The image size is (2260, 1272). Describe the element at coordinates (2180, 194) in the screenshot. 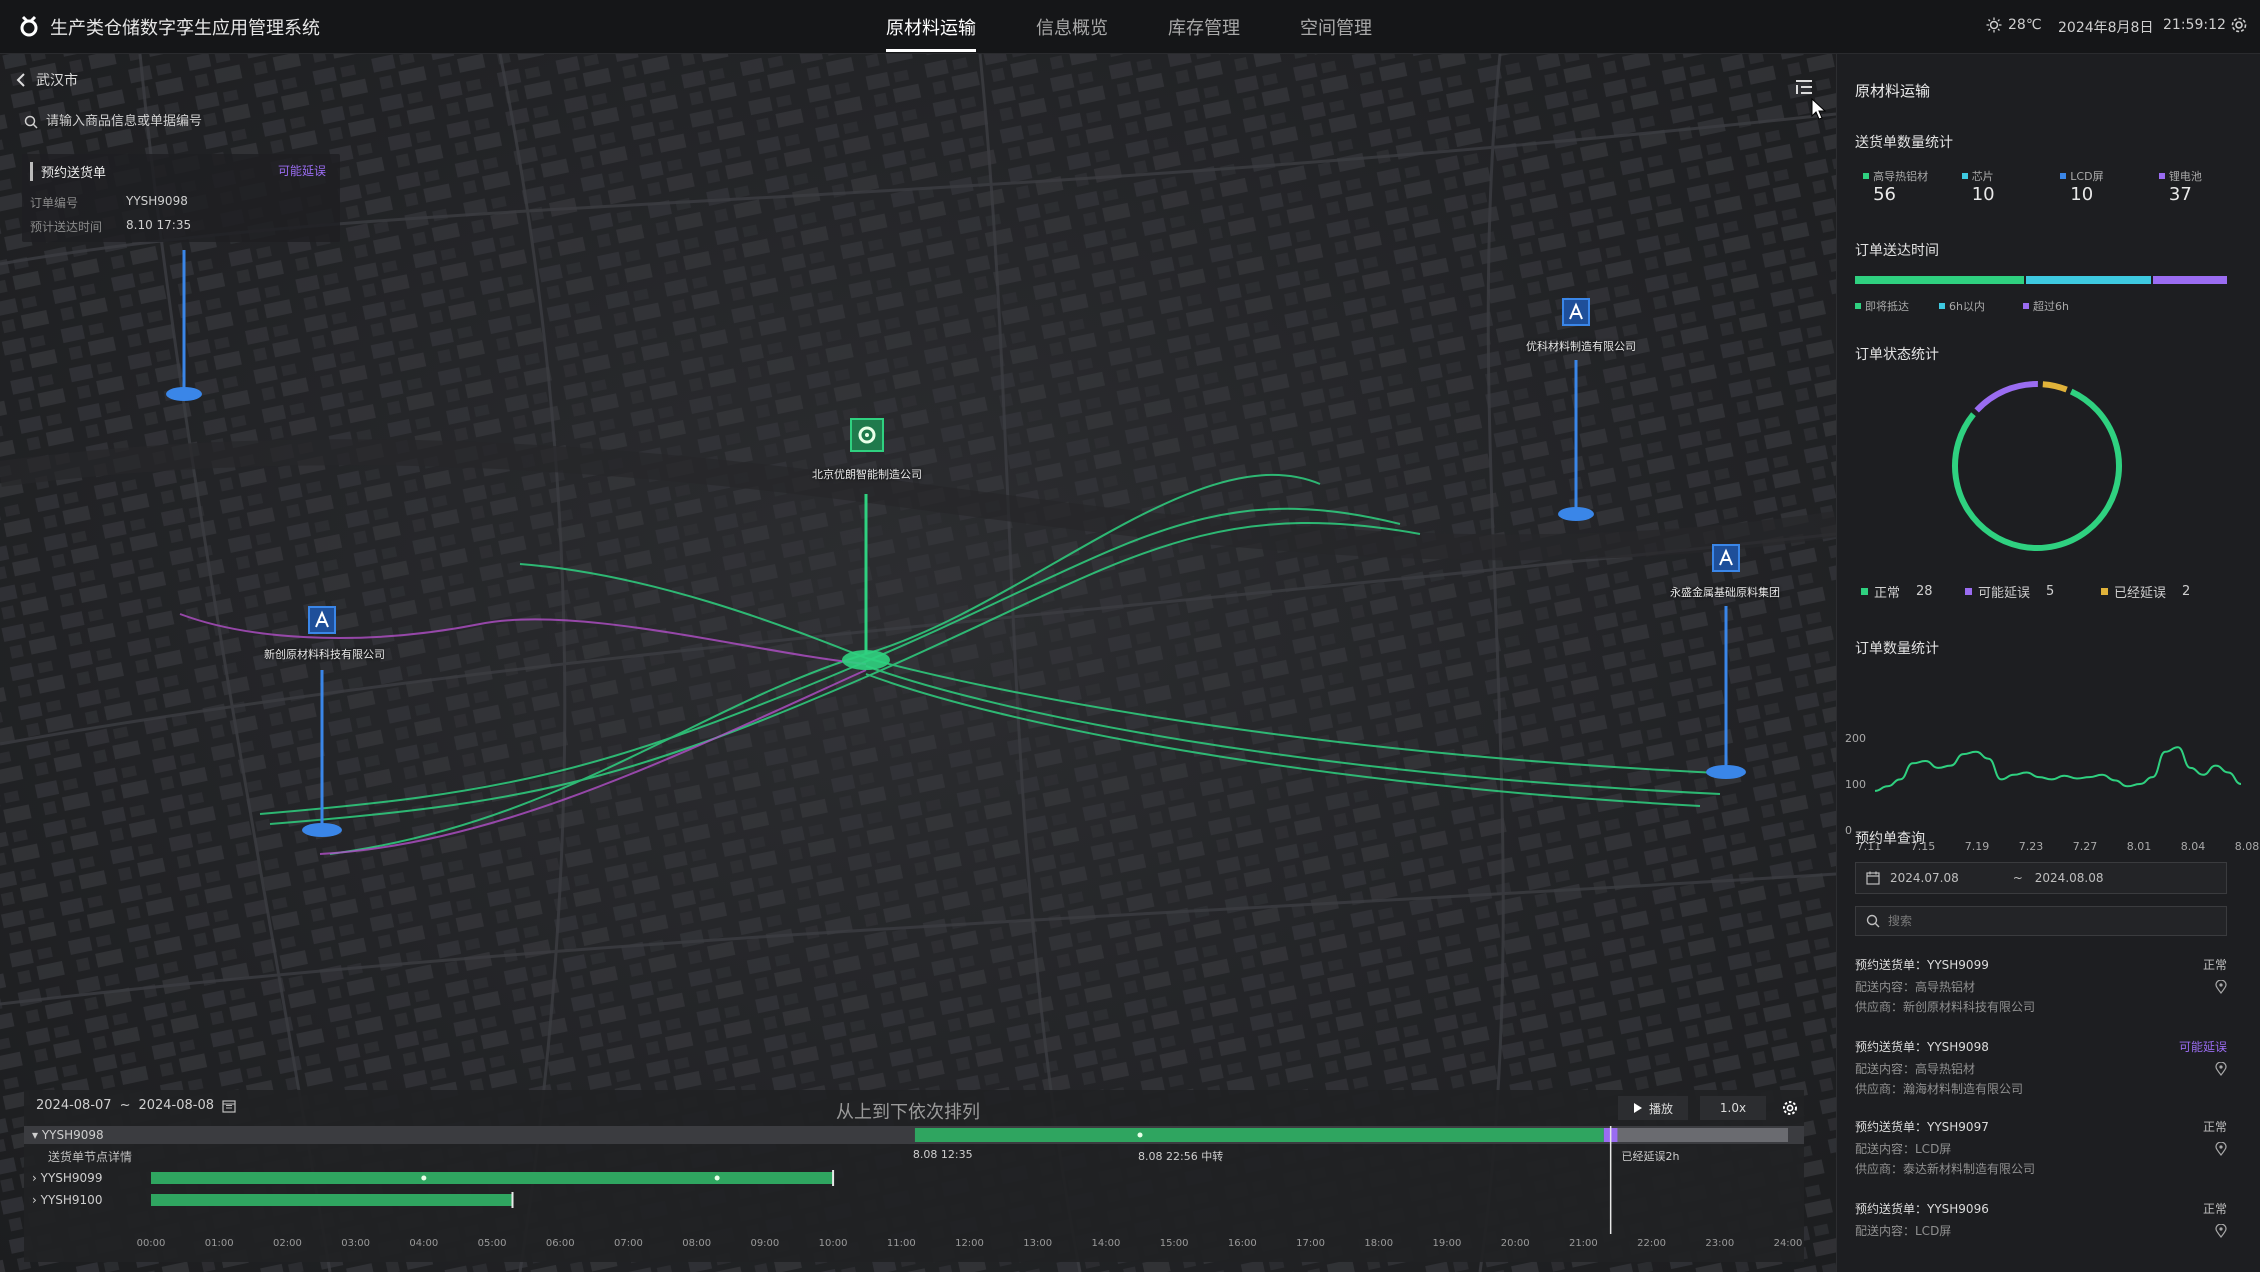

I see `stat-value: 37` at that location.